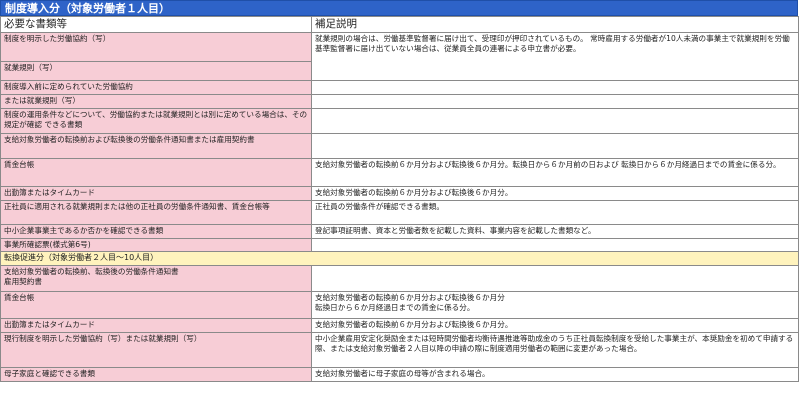  What do you see at coordinates (156, 350) in the screenshot?
I see `required-document-cell: 現行制度を明示した労働協約（写）または就業規則（写）` at bounding box center [156, 350].